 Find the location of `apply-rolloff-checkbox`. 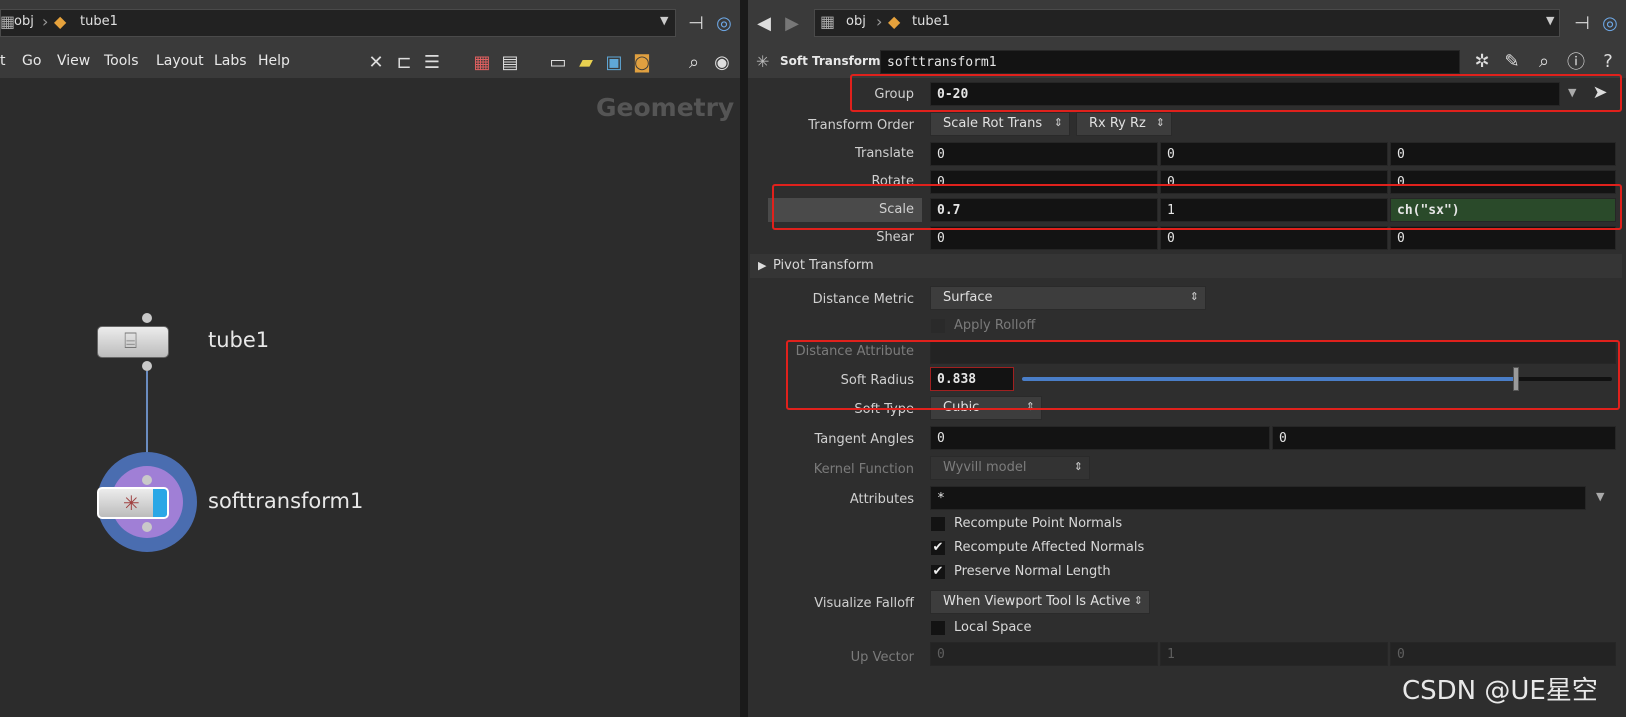

apply-rolloff-checkbox is located at coordinates (938, 326).